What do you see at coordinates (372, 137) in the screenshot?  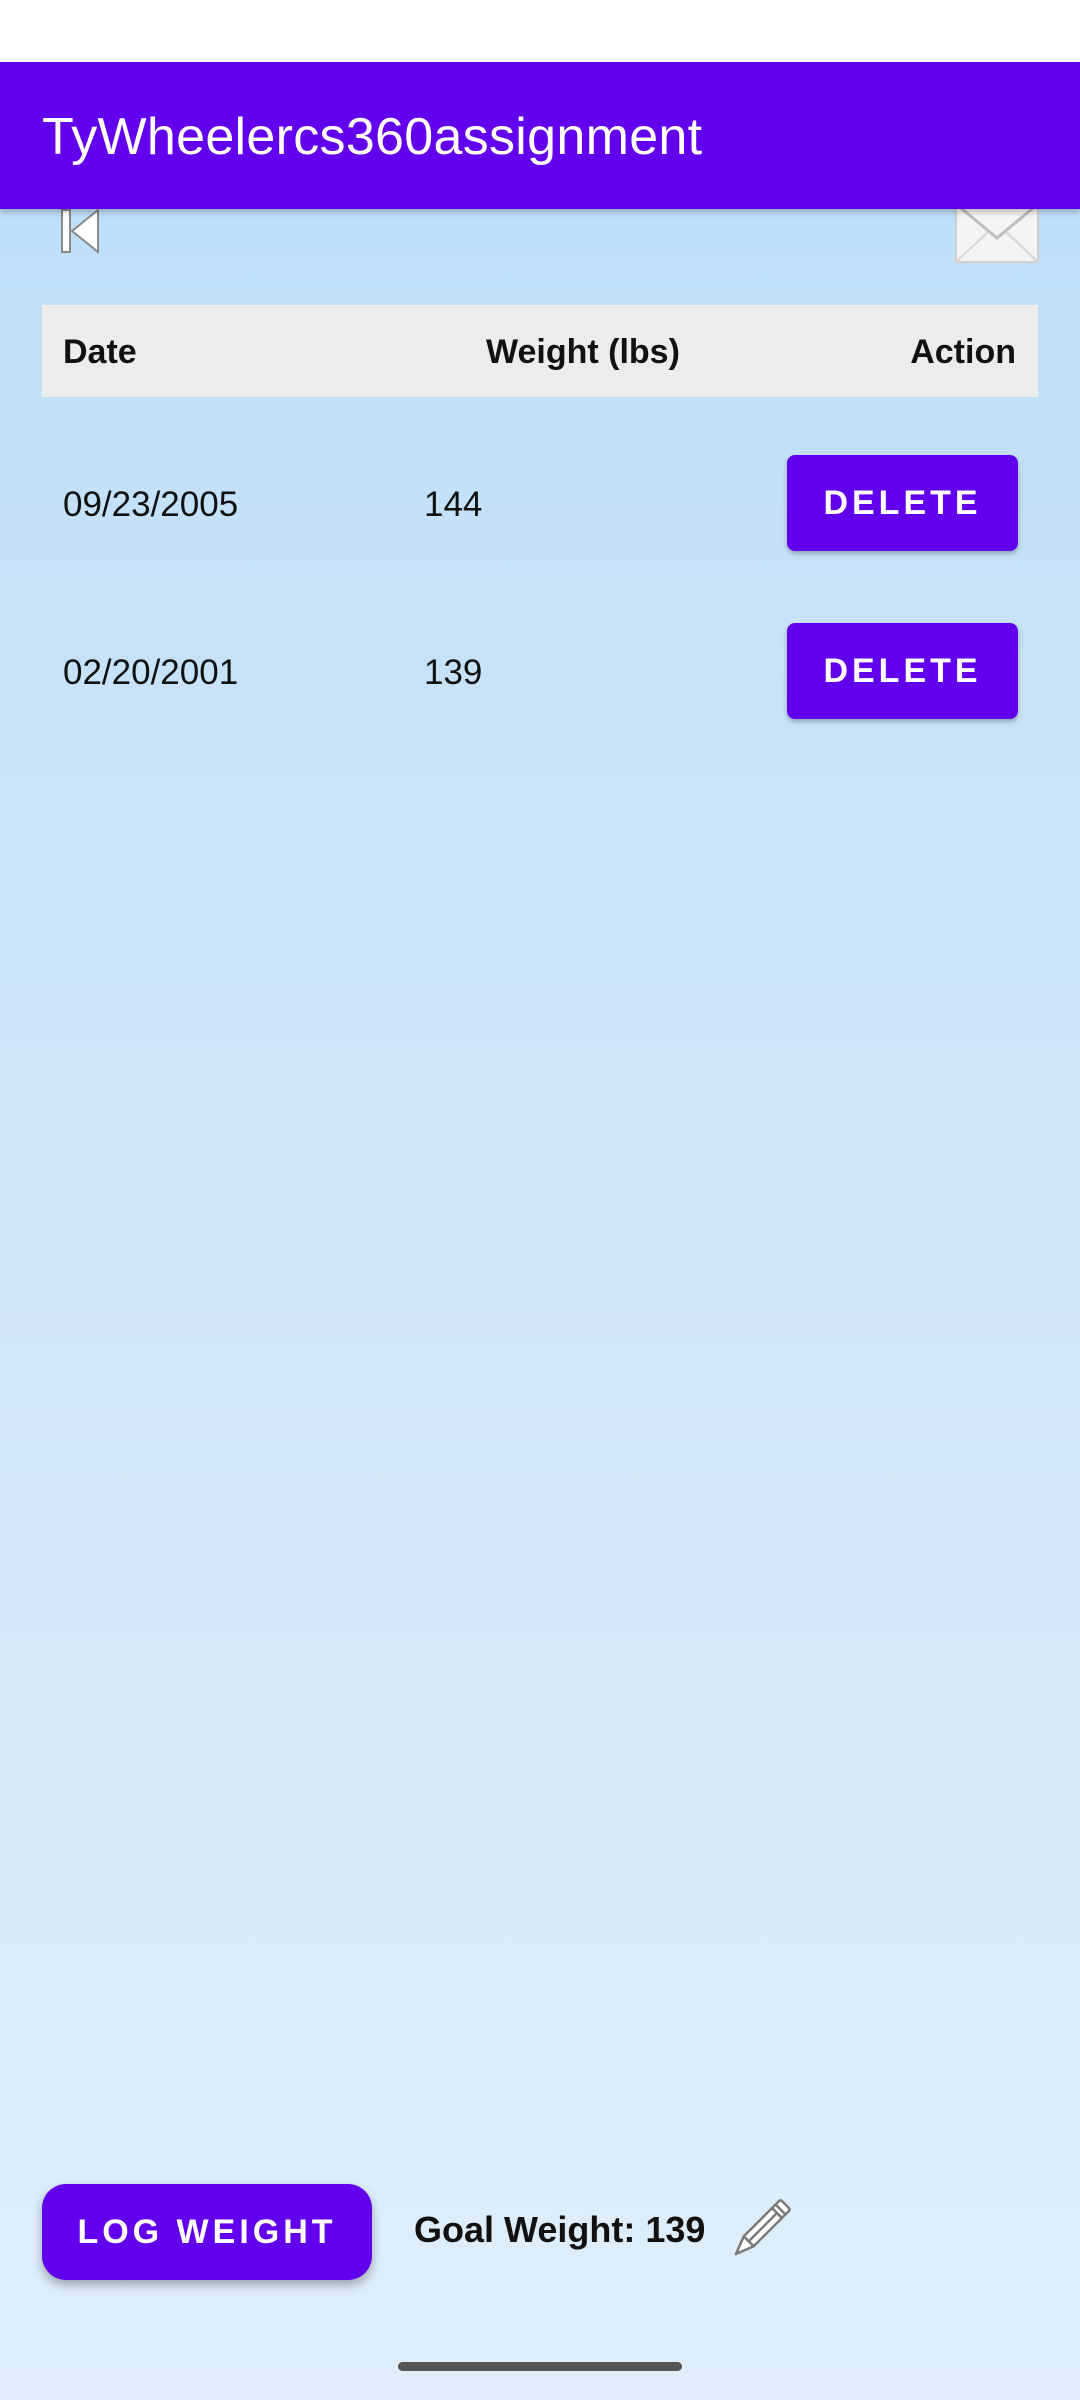 I see `app-title: TyWheelercs360assignment` at bounding box center [372, 137].